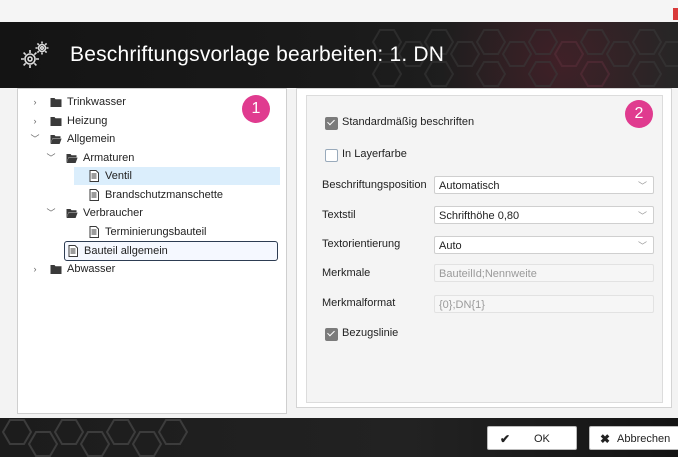 Image resolution: width=678 pixels, height=457 pixels. I want to click on cancel-button: ✖ Abbrechen, so click(633, 438).